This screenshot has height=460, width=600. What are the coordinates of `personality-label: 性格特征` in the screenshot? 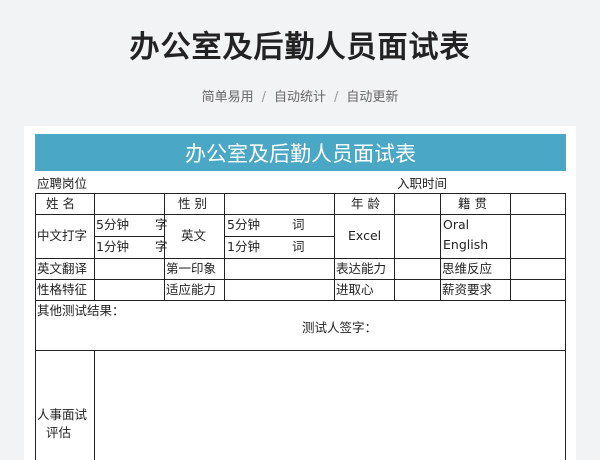 It's located at (62, 289).